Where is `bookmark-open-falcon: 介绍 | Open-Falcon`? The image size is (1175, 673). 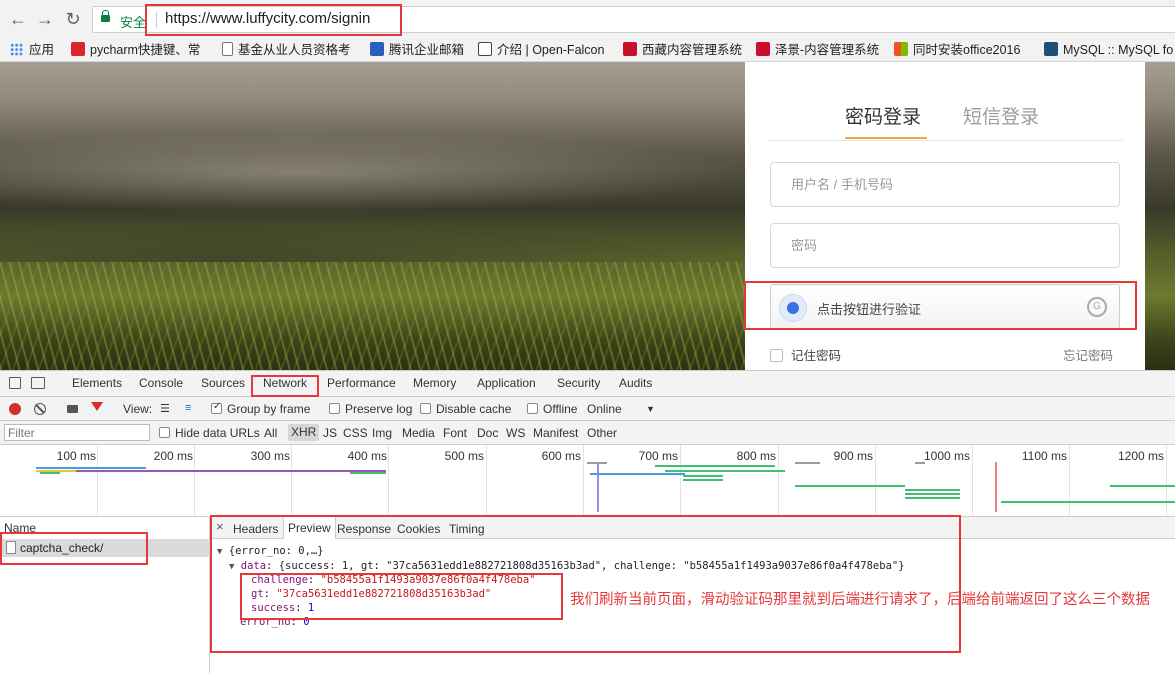 bookmark-open-falcon: 介绍 | Open-Falcon is located at coordinates (541, 50).